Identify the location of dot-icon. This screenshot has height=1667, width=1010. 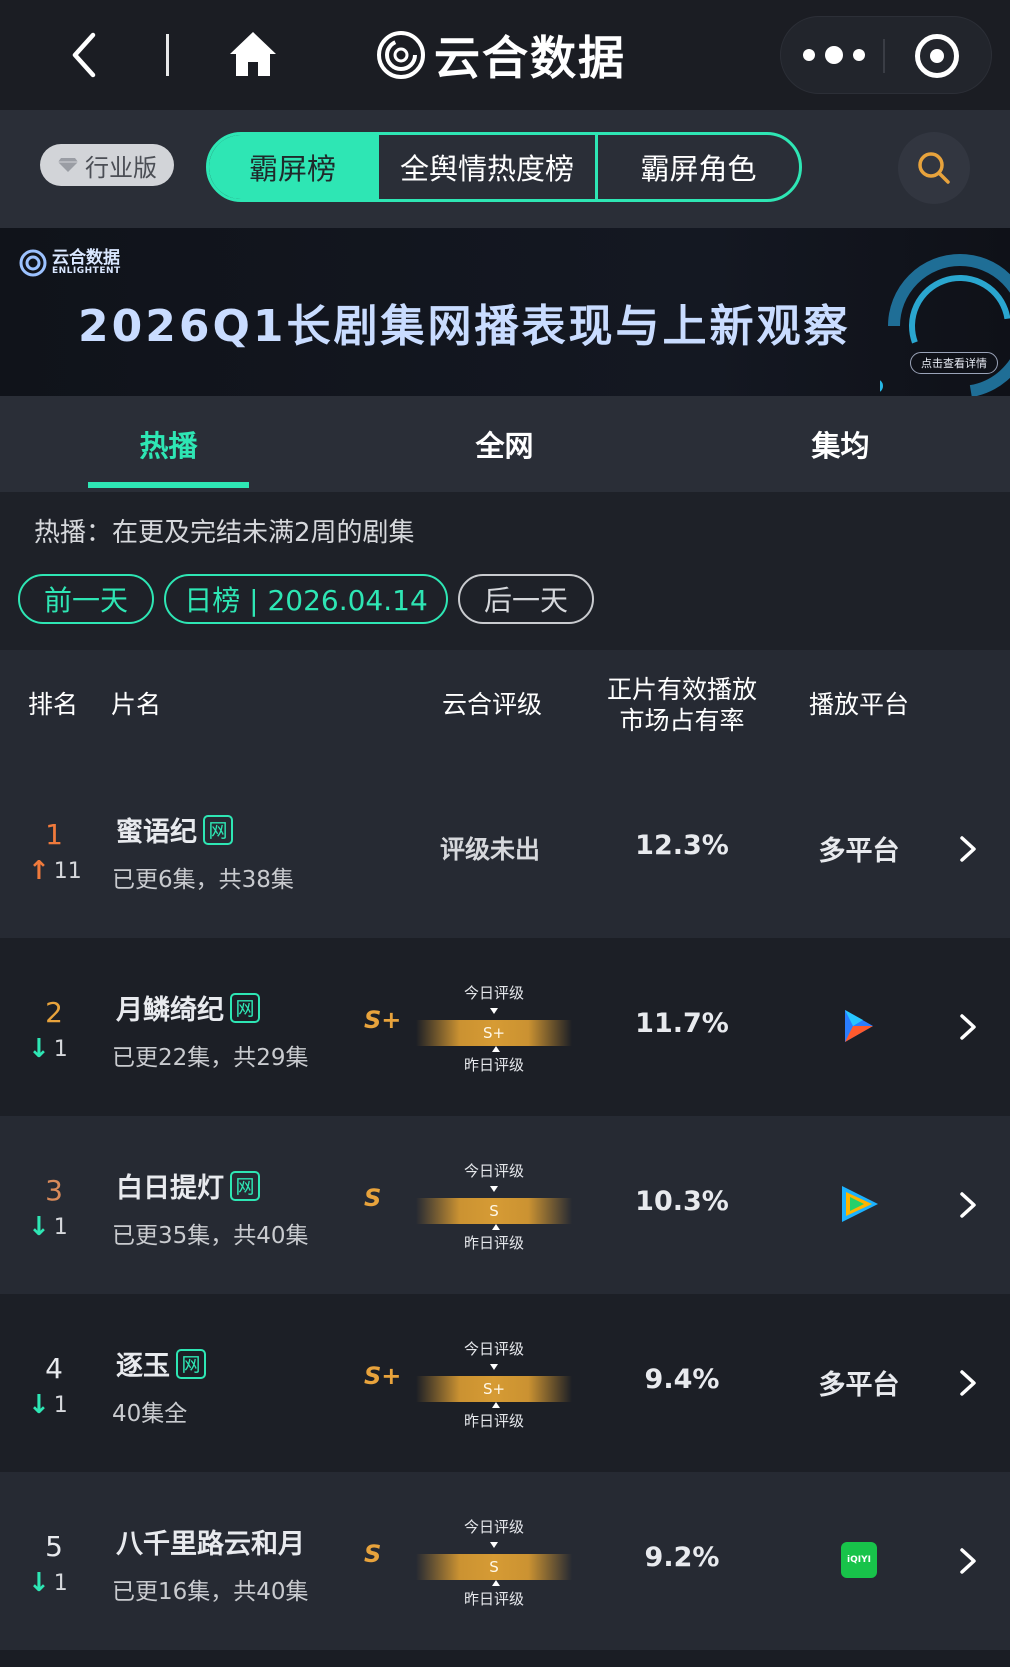
(859, 55).